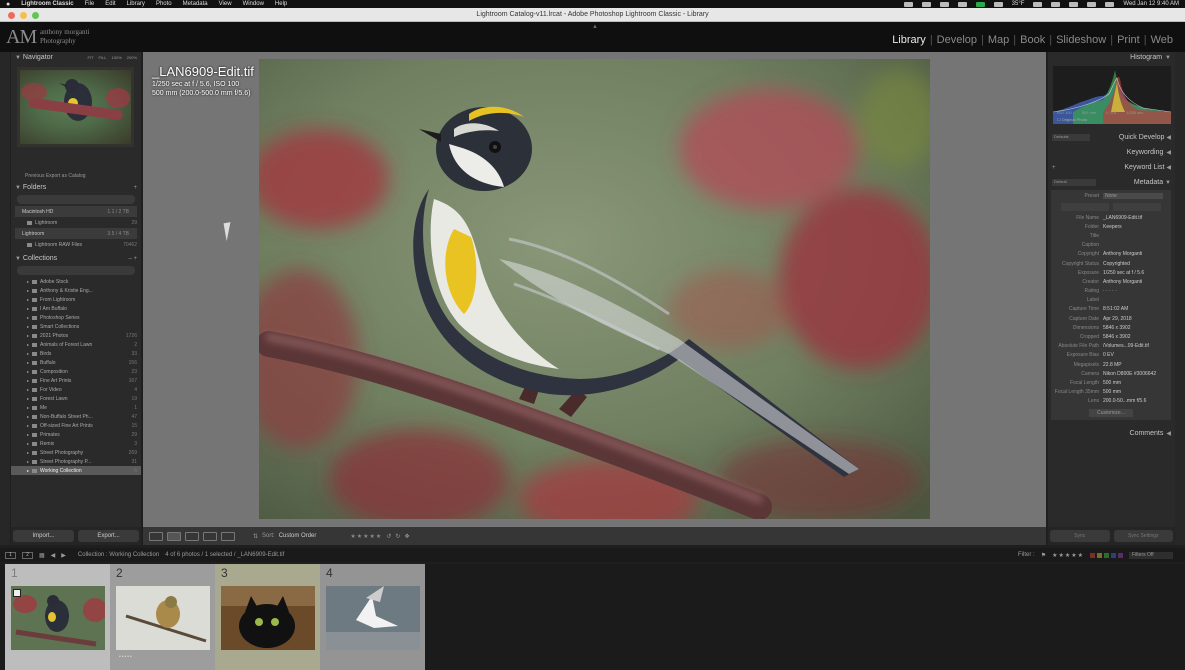 The width and height of the screenshot is (1185, 670). I want to click on previous-export-item: Previous Export as Catalog, so click(76, 175).